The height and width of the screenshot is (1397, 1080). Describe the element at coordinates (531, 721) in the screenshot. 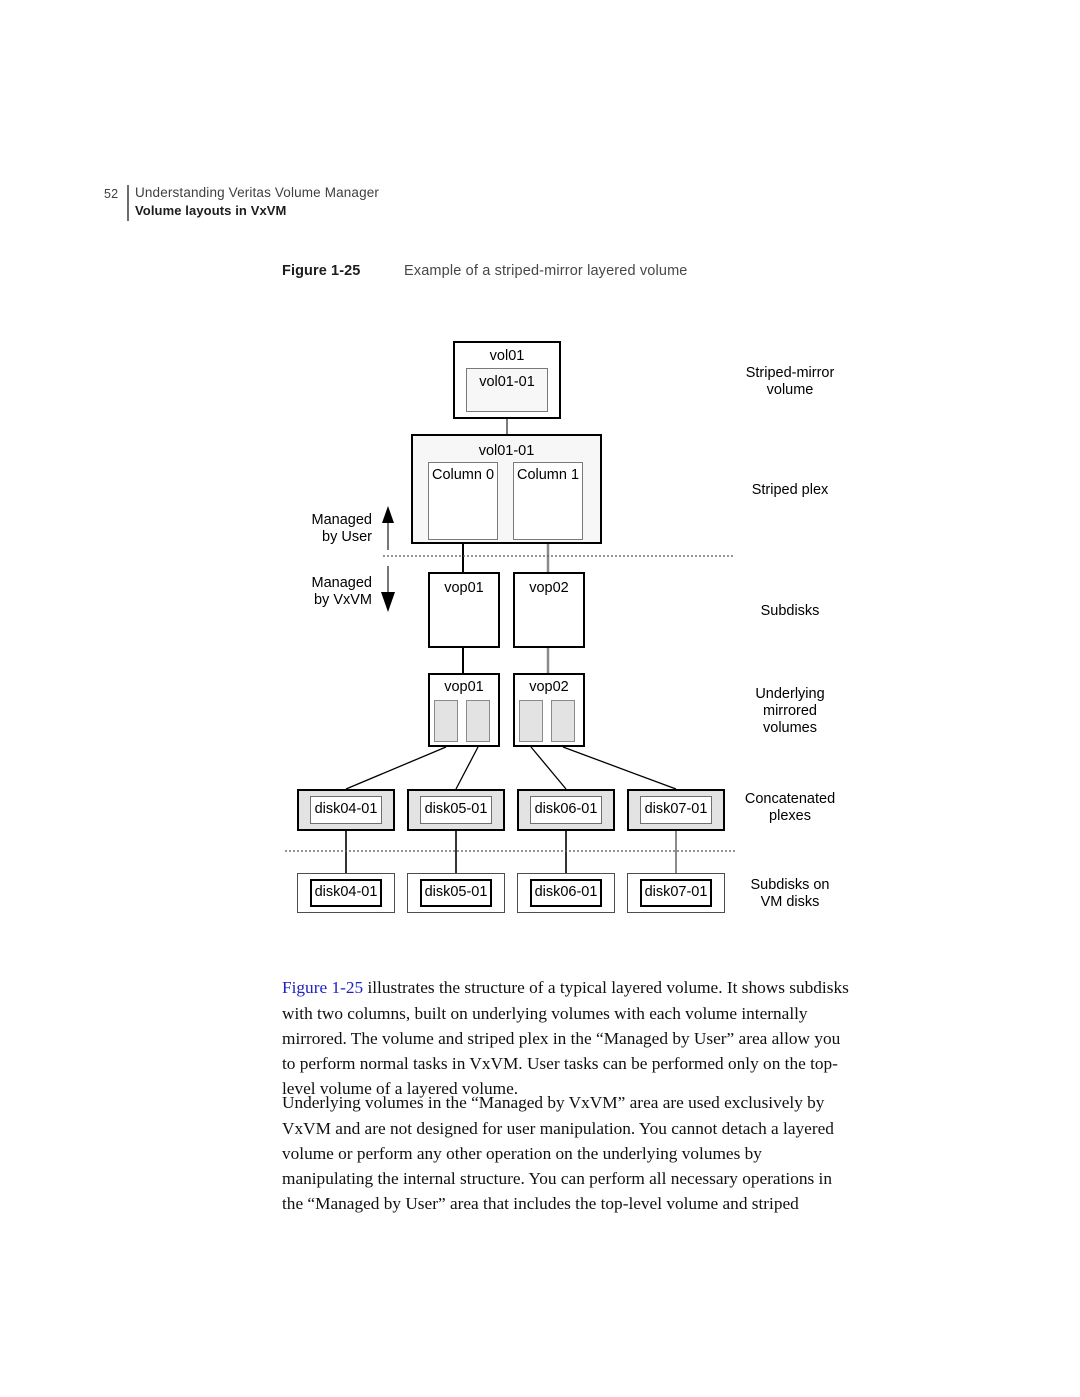

I see `node-mirror-plex-vop02-a` at that location.